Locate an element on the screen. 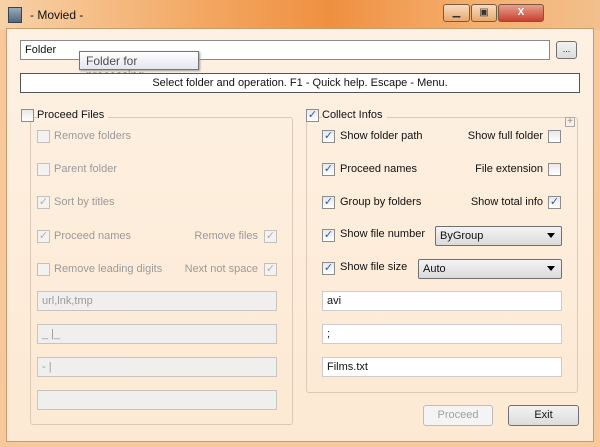 The width and height of the screenshot is (600, 447). show-folder-path-label: Show folder path is located at coordinates (381, 136).